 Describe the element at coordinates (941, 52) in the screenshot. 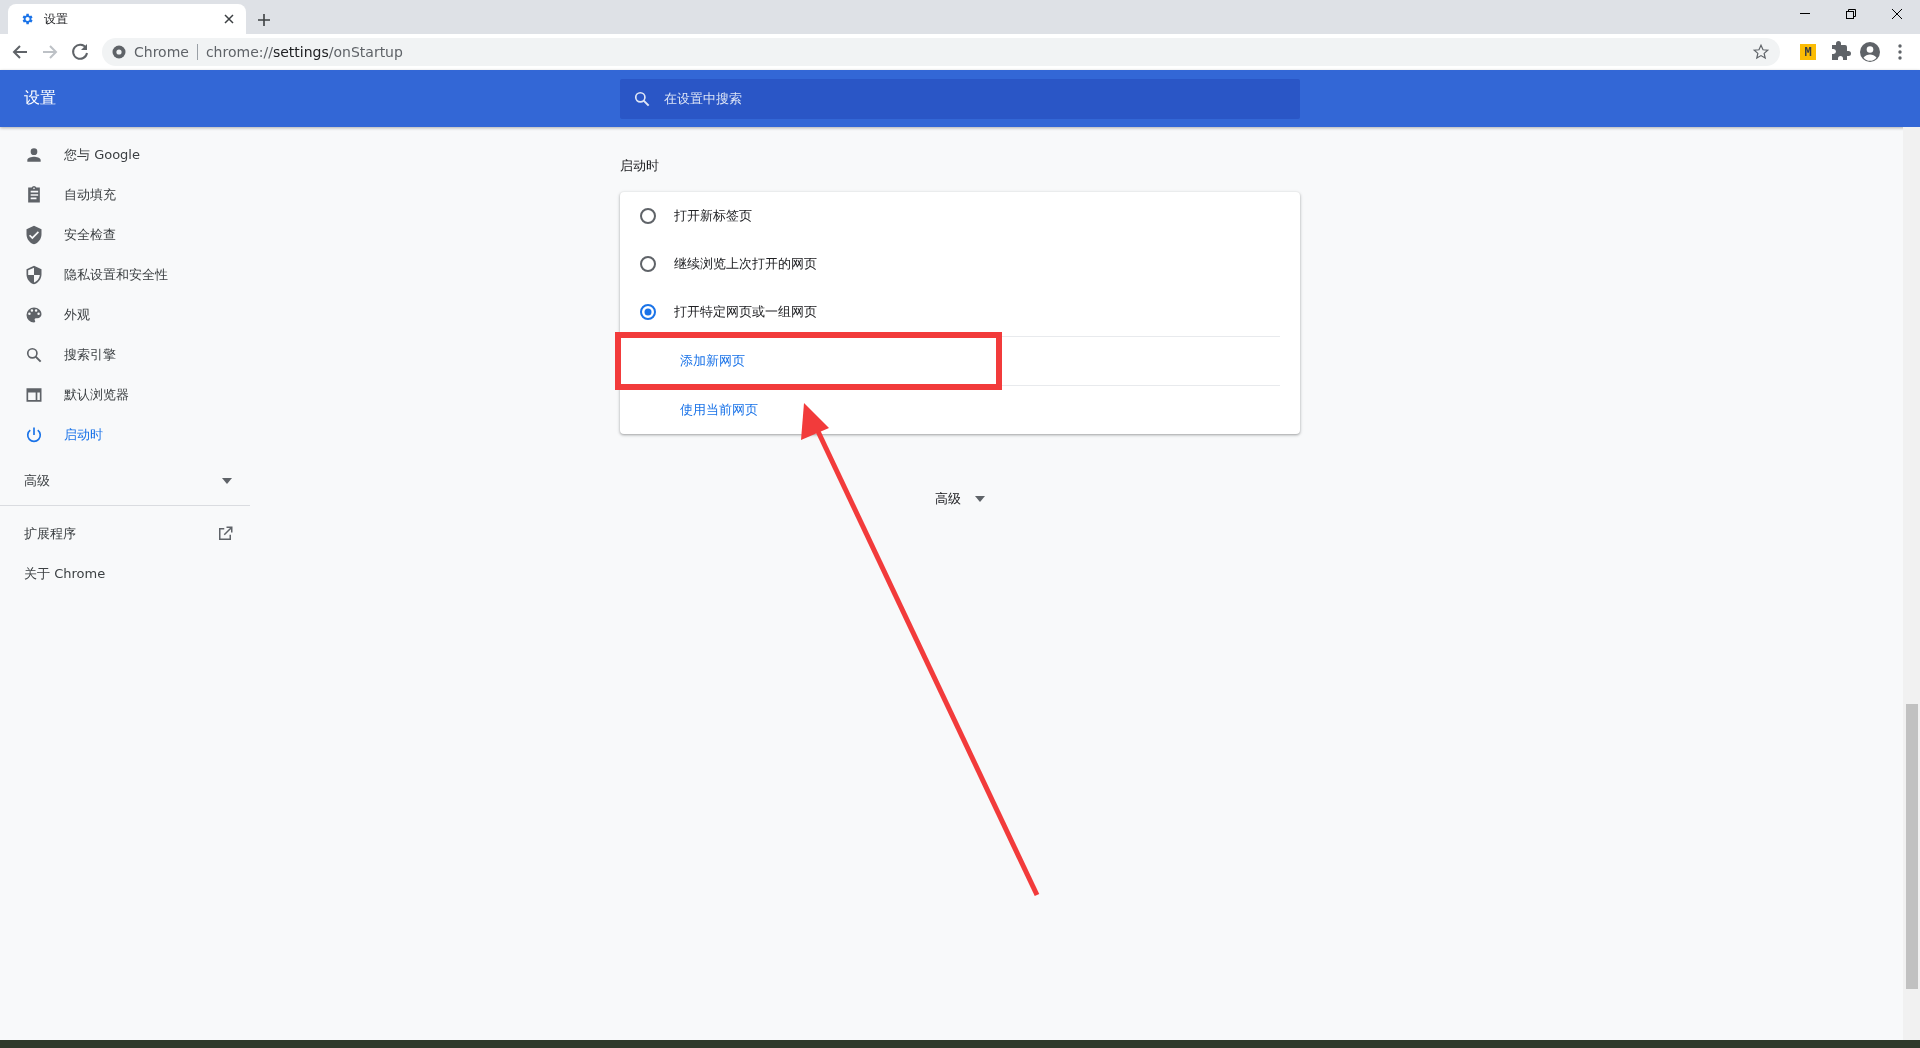

I see `address-bar: Chrome chrome://settings/onStartup` at that location.